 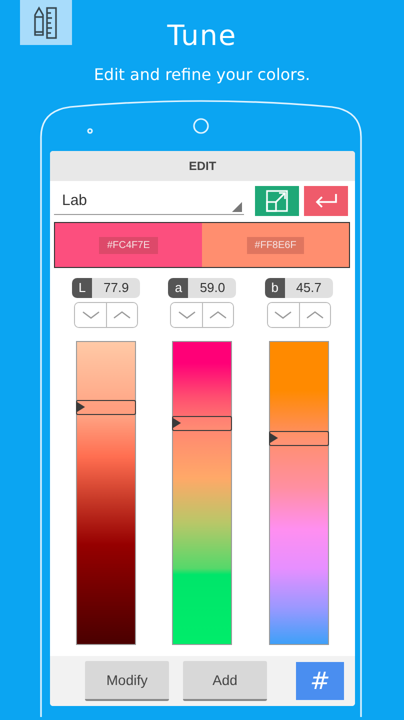 I want to click on expand-icon, so click(x=277, y=201).